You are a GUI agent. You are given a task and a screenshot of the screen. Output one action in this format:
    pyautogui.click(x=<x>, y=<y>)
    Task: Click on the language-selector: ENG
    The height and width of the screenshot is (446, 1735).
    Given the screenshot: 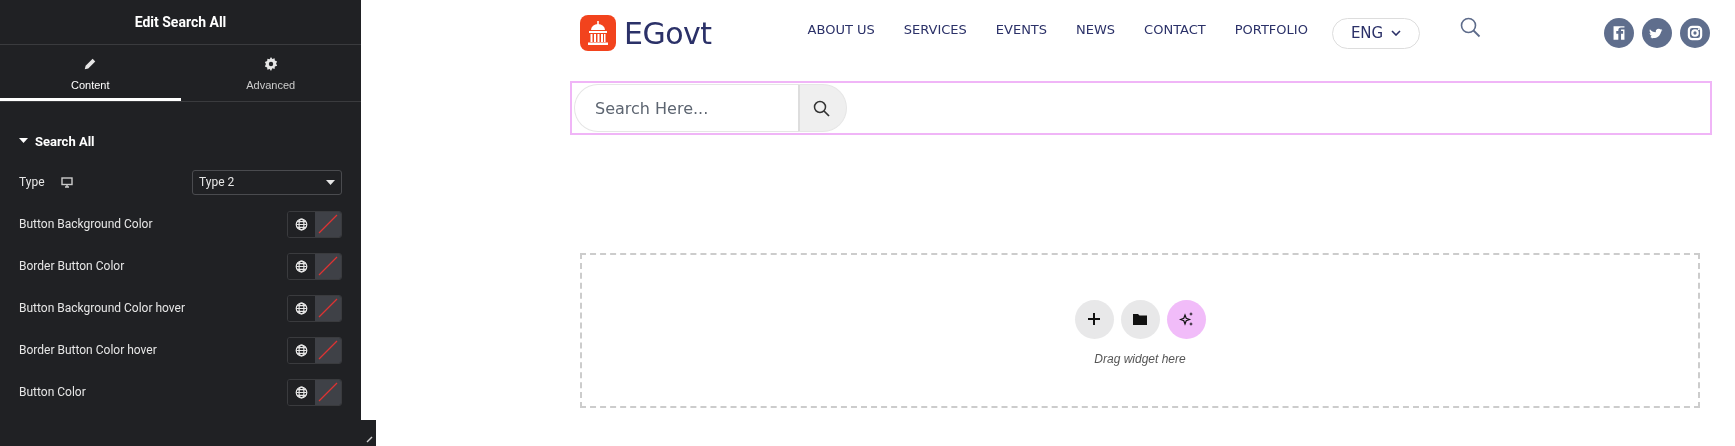 What is the action you would take?
    pyautogui.click(x=1376, y=33)
    